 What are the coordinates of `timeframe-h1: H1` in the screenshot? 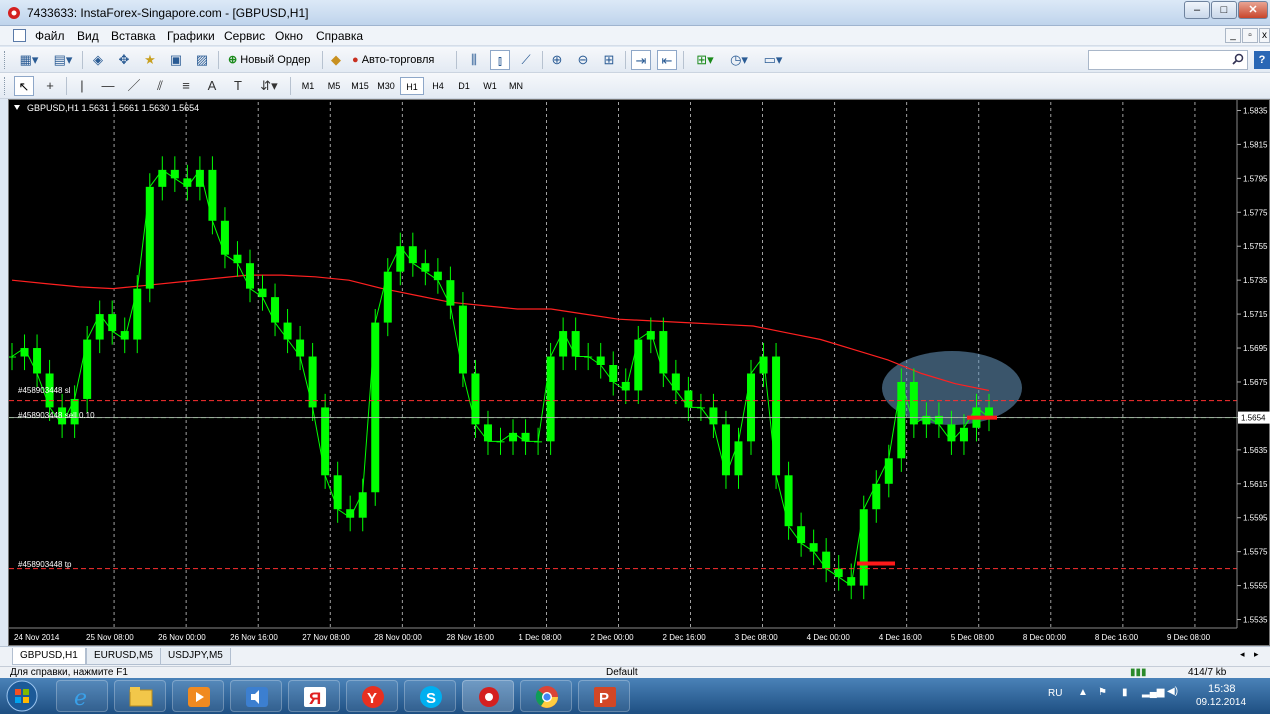 It's located at (412, 86).